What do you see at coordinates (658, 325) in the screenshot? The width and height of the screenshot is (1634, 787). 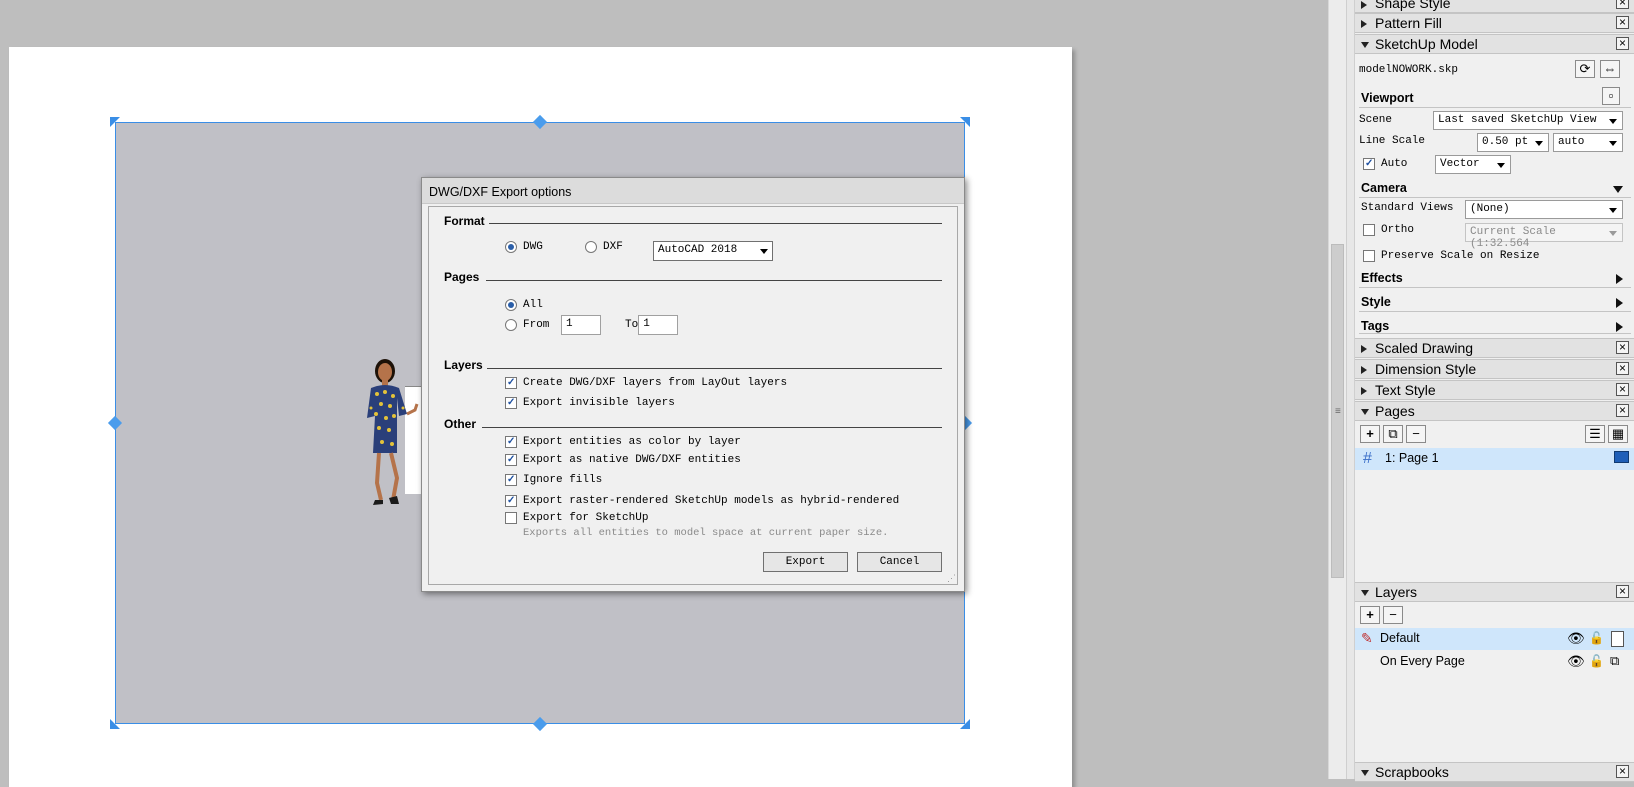 I see `pages-to-input: 1` at bounding box center [658, 325].